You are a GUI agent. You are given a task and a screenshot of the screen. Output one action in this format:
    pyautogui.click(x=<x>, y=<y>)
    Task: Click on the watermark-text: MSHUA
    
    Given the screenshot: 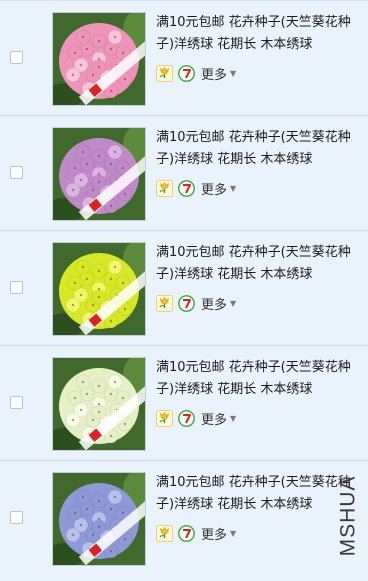 What is the action you would take?
    pyautogui.click(x=347, y=516)
    